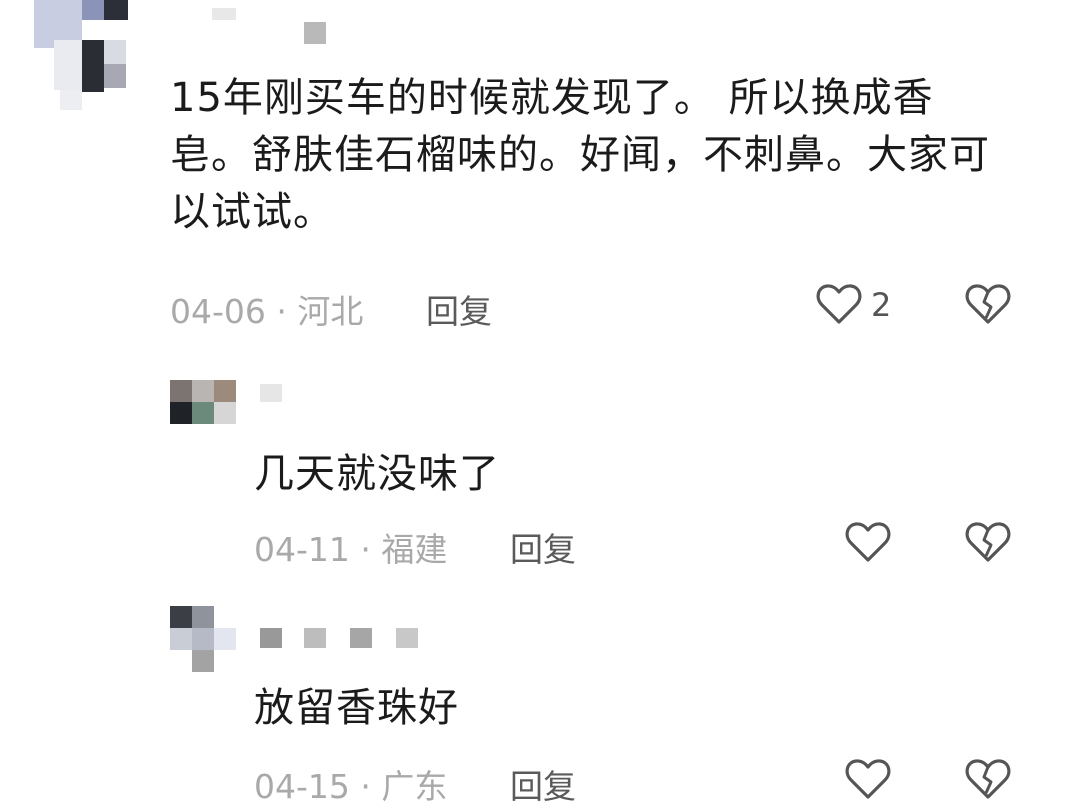 Image resolution: width=1068 pixels, height=808 pixels. What do you see at coordinates (351, 549) in the screenshot?
I see `date-location: 04-11 · 福建` at bounding box center [351, 549].